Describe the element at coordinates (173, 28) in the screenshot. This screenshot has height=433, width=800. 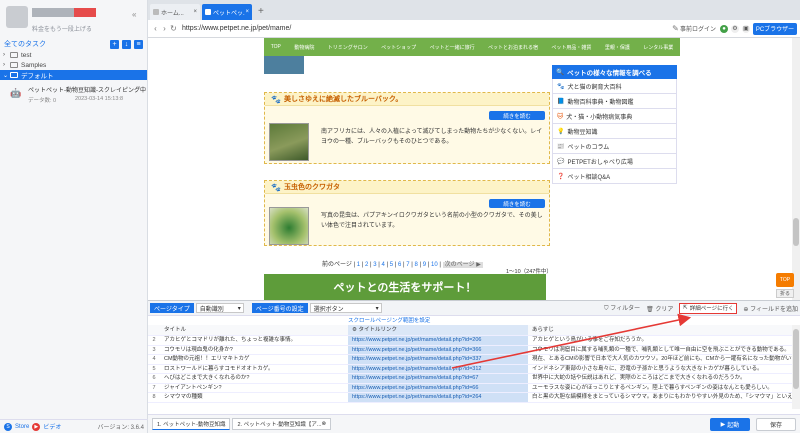
I see `reload-icon: ↻` at that location.